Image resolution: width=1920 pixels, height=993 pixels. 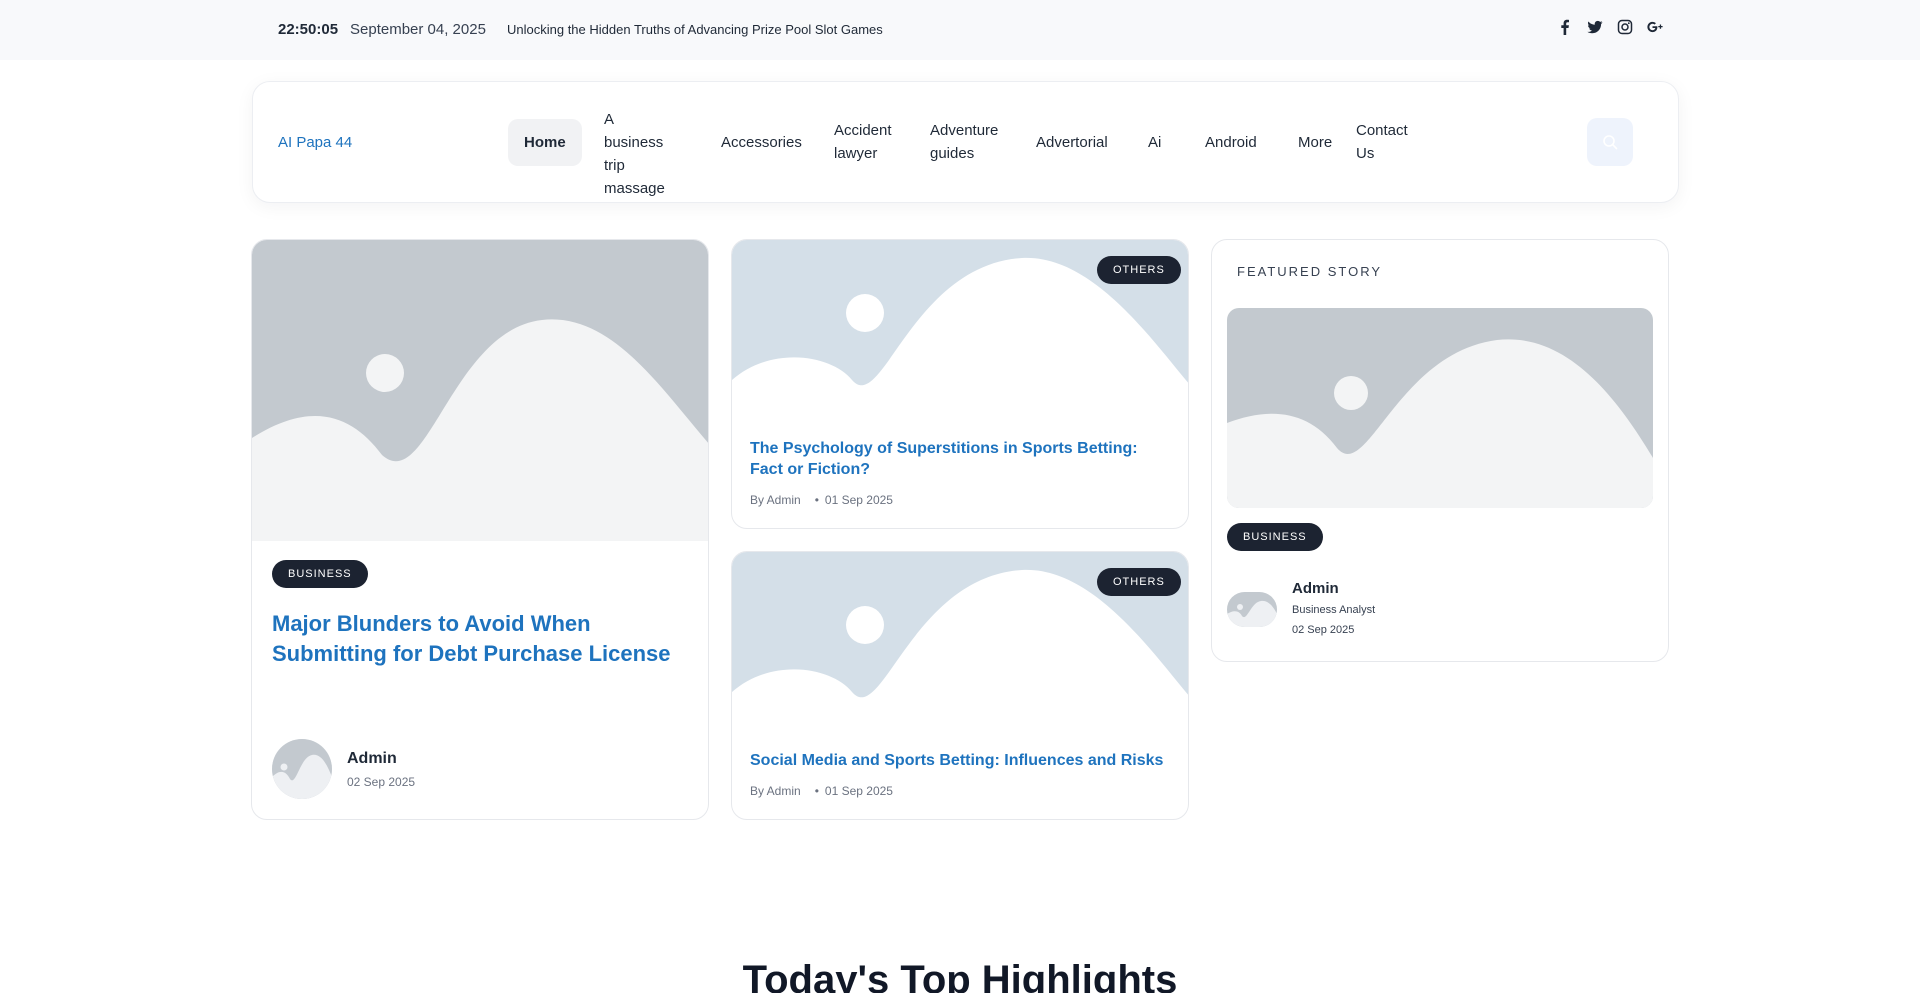 What do you see at coordinates (1625, 27) in the screenshot?
I see `instagram-icon` at bounding box center [1625, 27].